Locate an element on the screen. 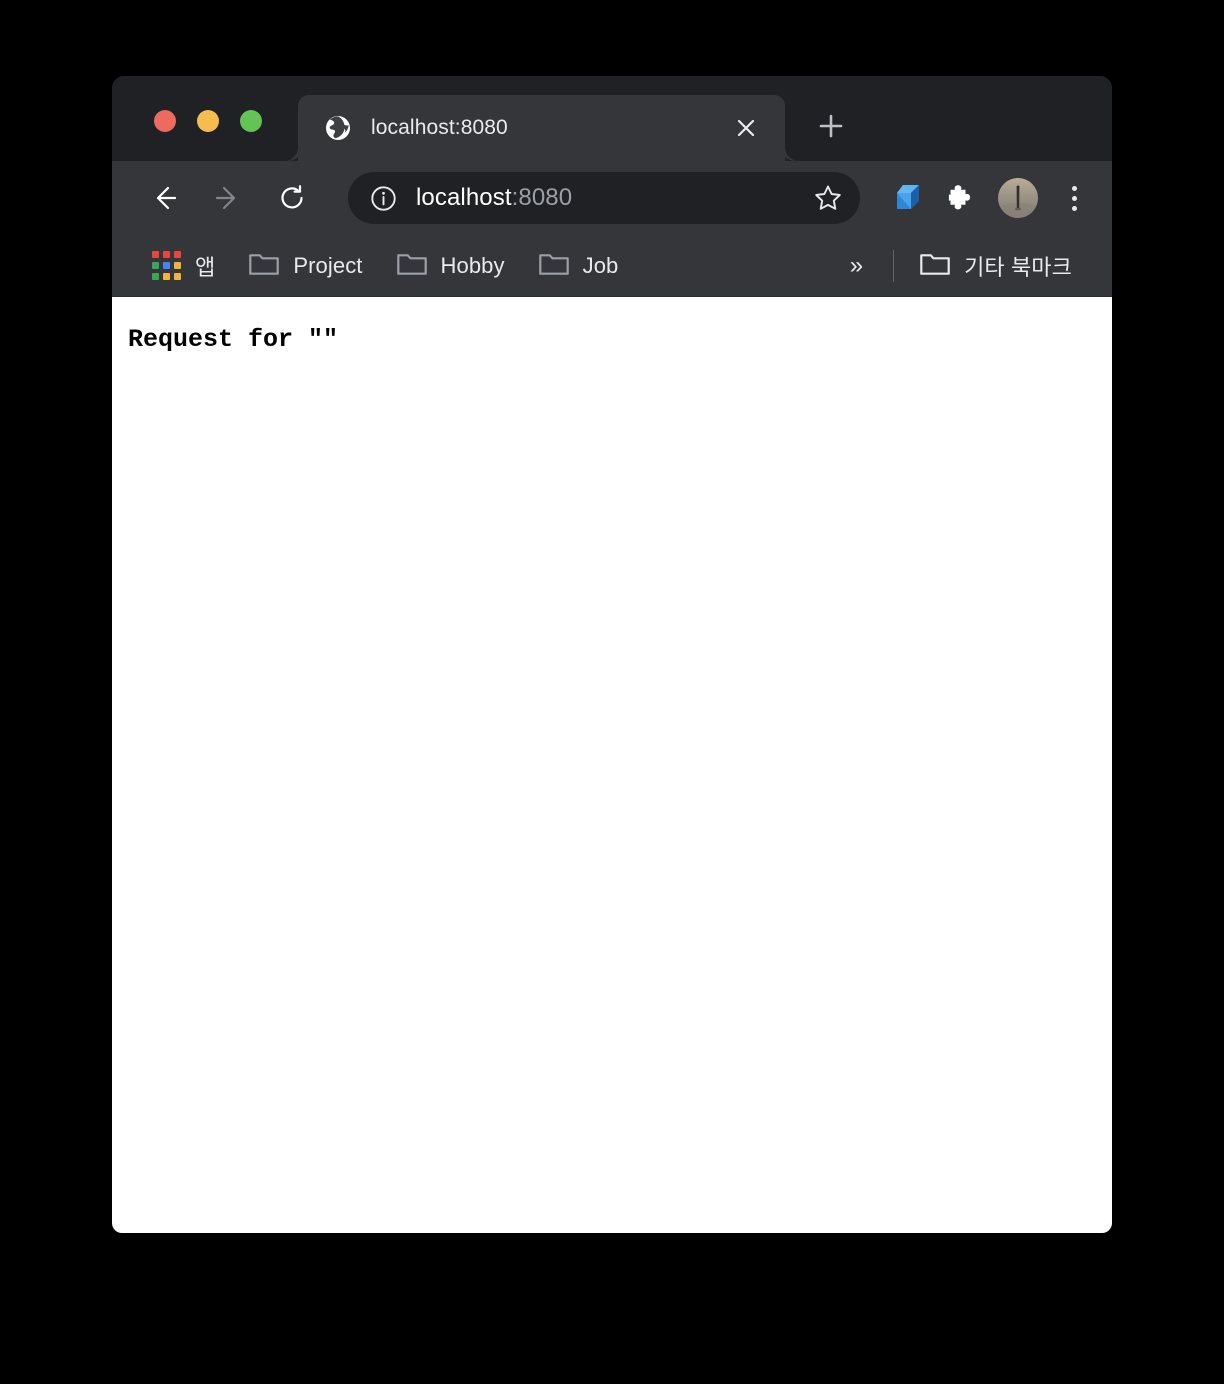  tab-strip: localhost:8080 is located at coordinates (612, 118).